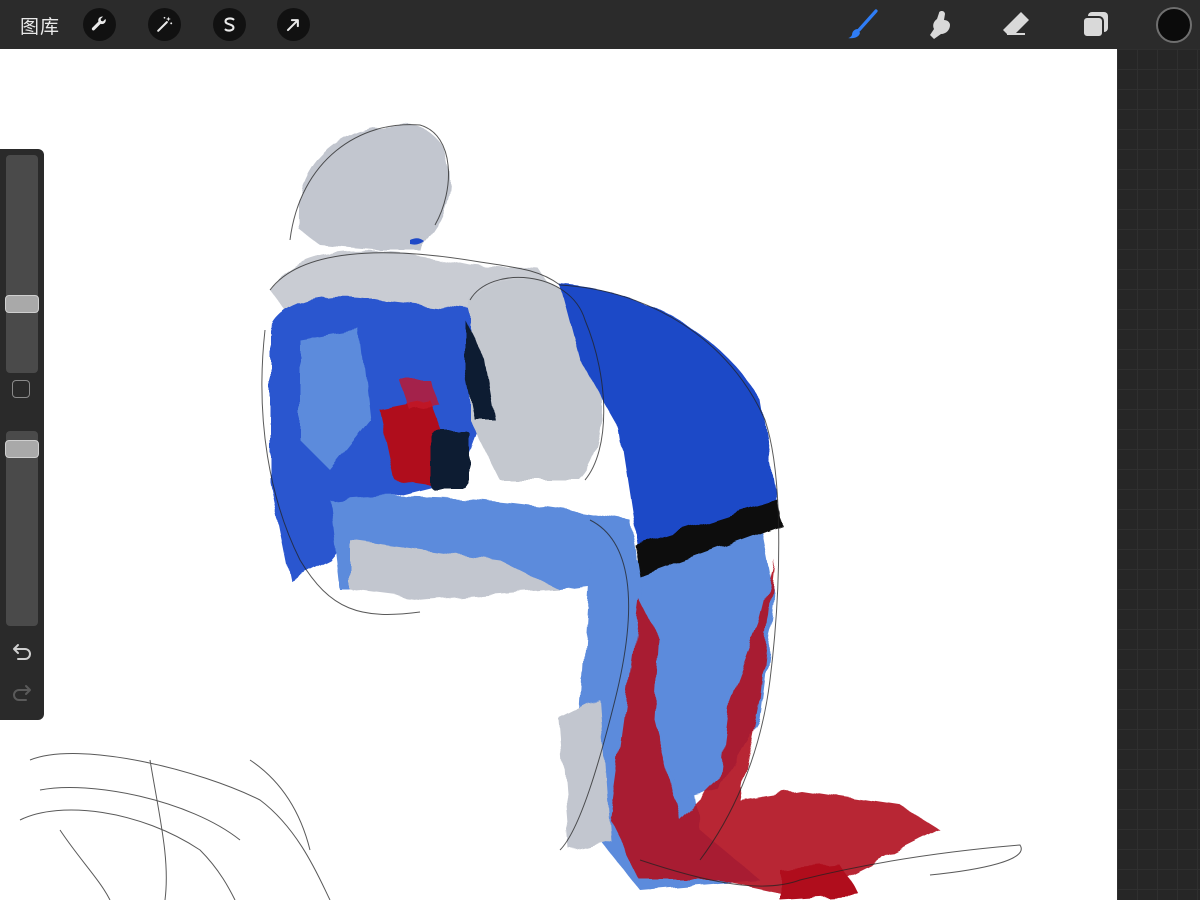 Image resolution: width=1200 pixels, height=900 pixels. What do you see at coordinates (939, 25) in the screenshot?
I see `smudge-finger-icon` at bounding box center [939, 25].